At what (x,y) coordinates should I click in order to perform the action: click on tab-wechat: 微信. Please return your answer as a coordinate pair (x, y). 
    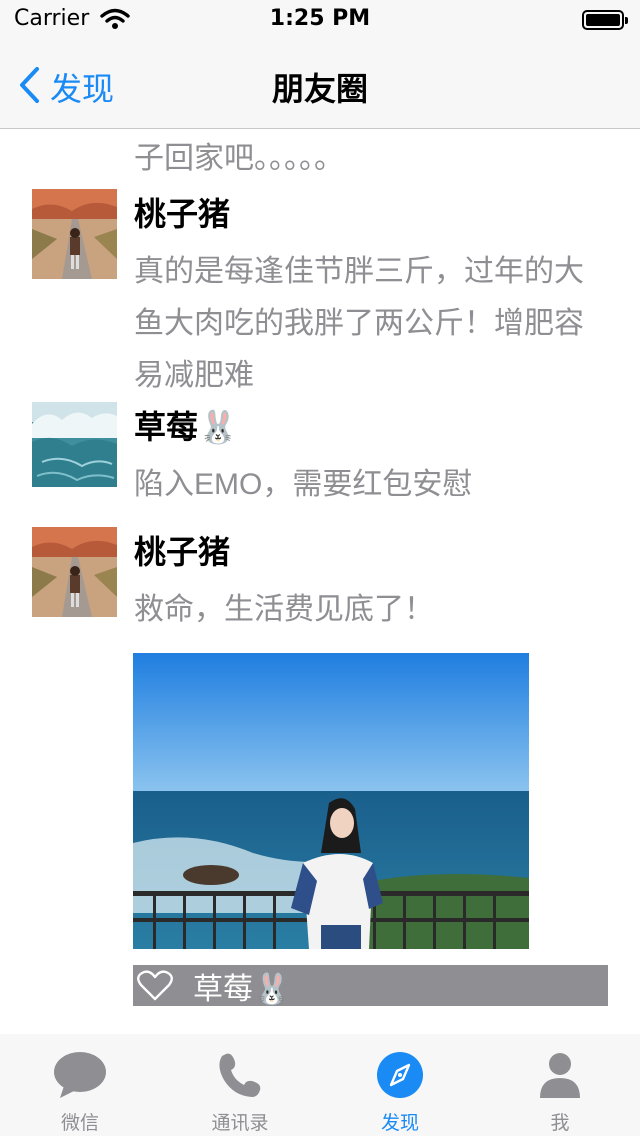
    Looking at the image, I should click on (80, 1085).